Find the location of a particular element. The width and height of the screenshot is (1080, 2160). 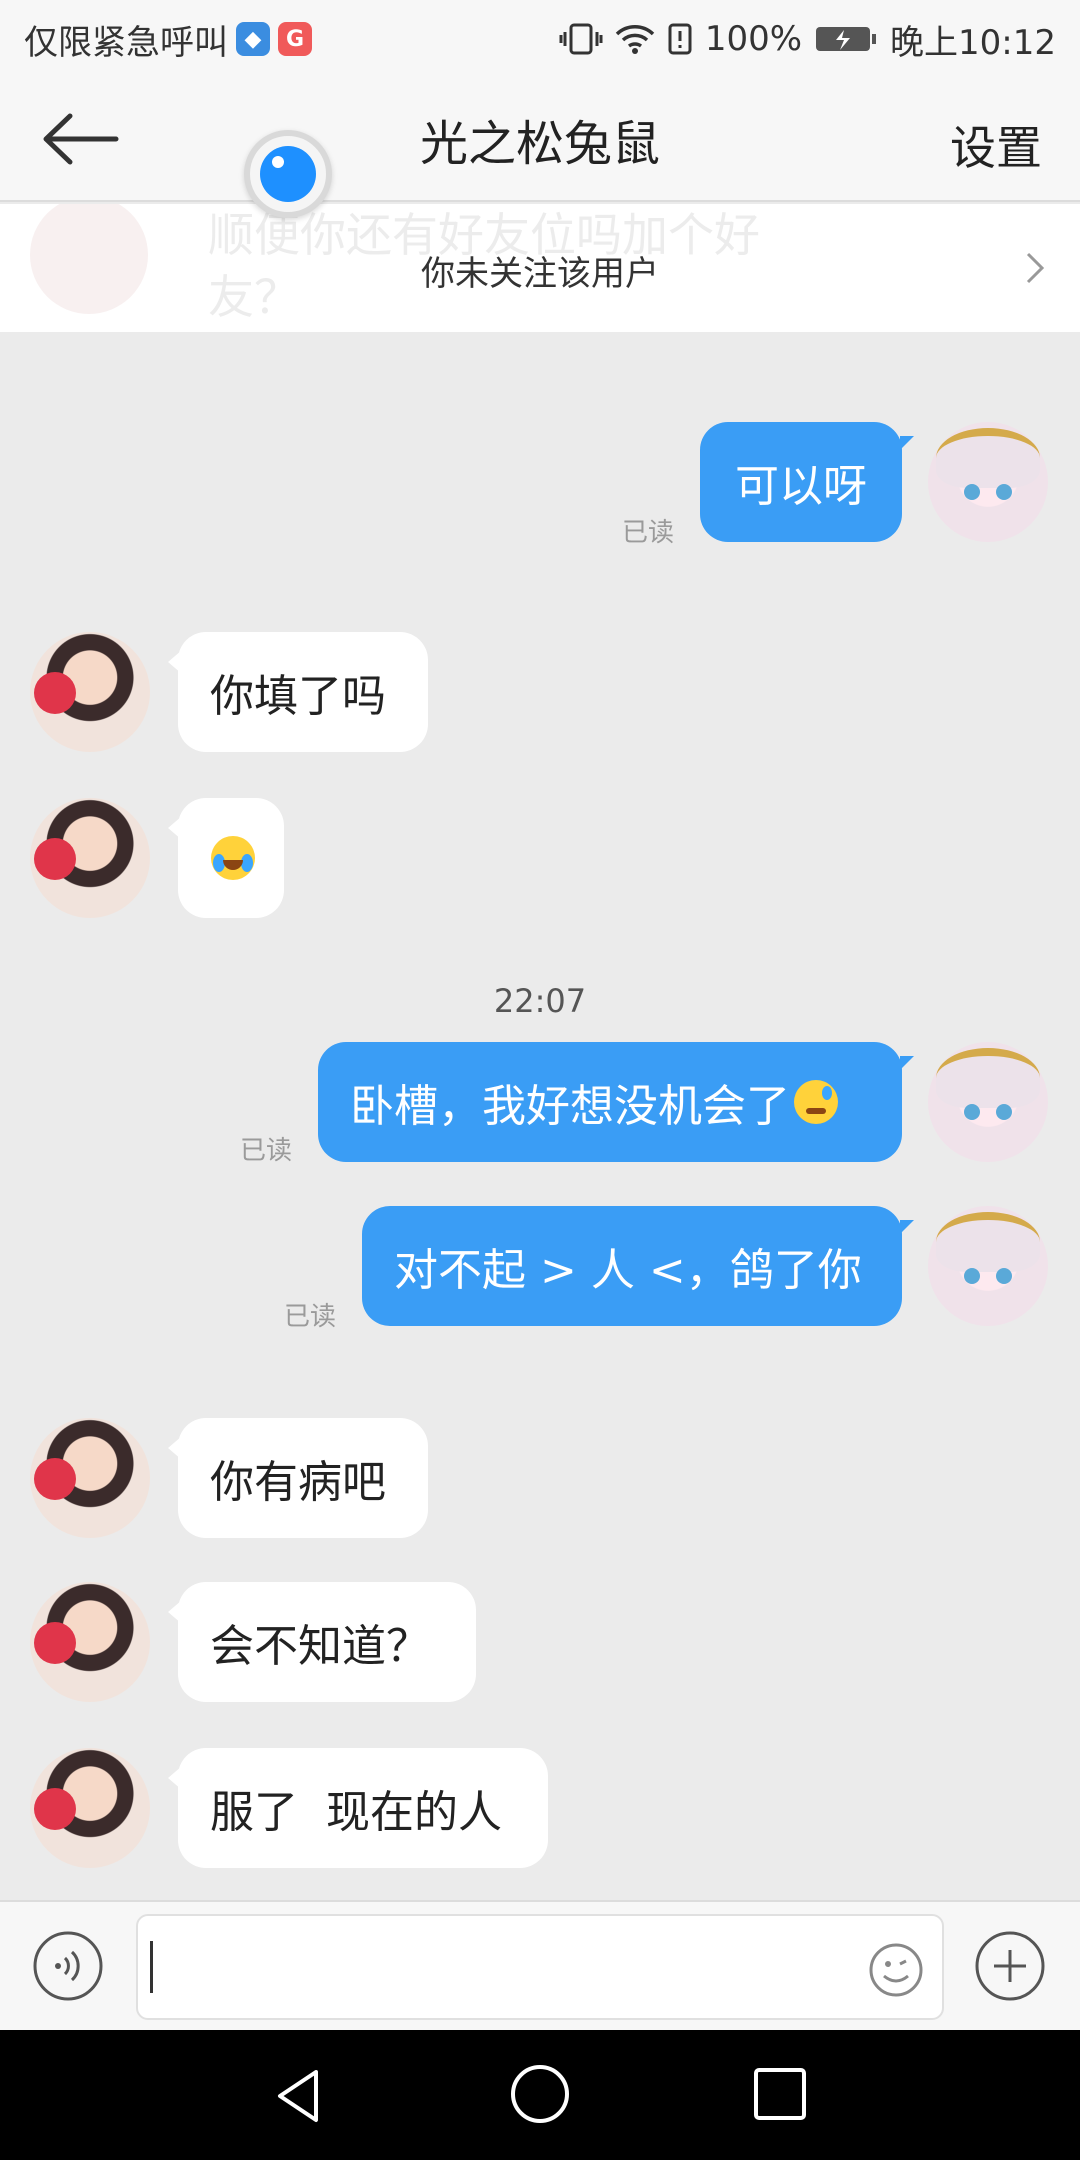

message-input is located at coordinates (540, 1967).